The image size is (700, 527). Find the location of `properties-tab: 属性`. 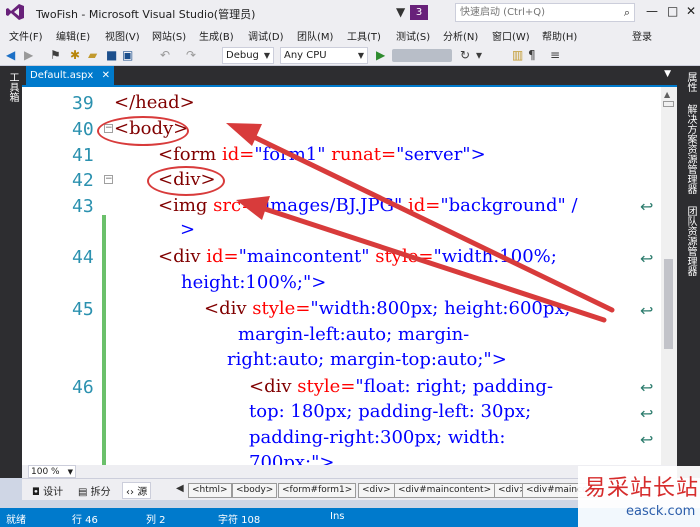

properties-tab: 属性 is located at coordinates (690, 82).